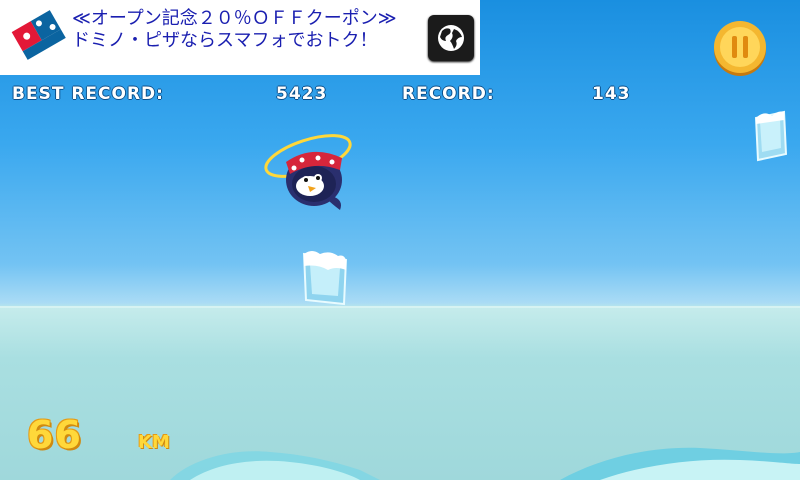 This screenshot has width=800, height=480. I want to click on best-record-value: 5423, so click(302, 94).